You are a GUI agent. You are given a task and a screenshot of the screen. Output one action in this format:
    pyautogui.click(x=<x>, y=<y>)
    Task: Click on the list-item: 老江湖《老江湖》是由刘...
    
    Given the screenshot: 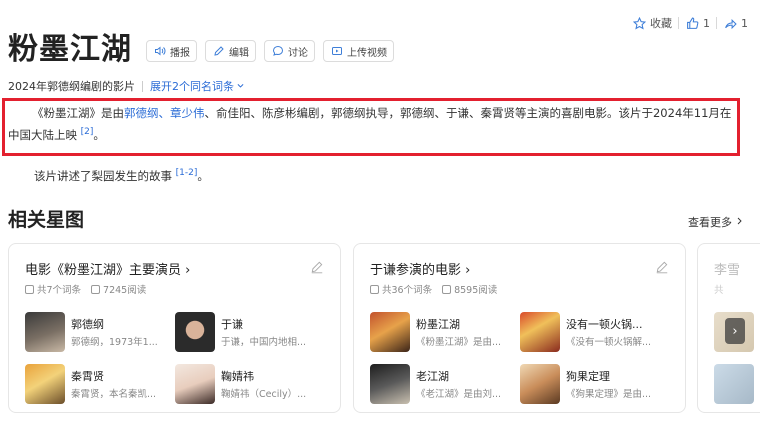 What is the action you would take?
    pyautogui.click(x=445, y=384)
    